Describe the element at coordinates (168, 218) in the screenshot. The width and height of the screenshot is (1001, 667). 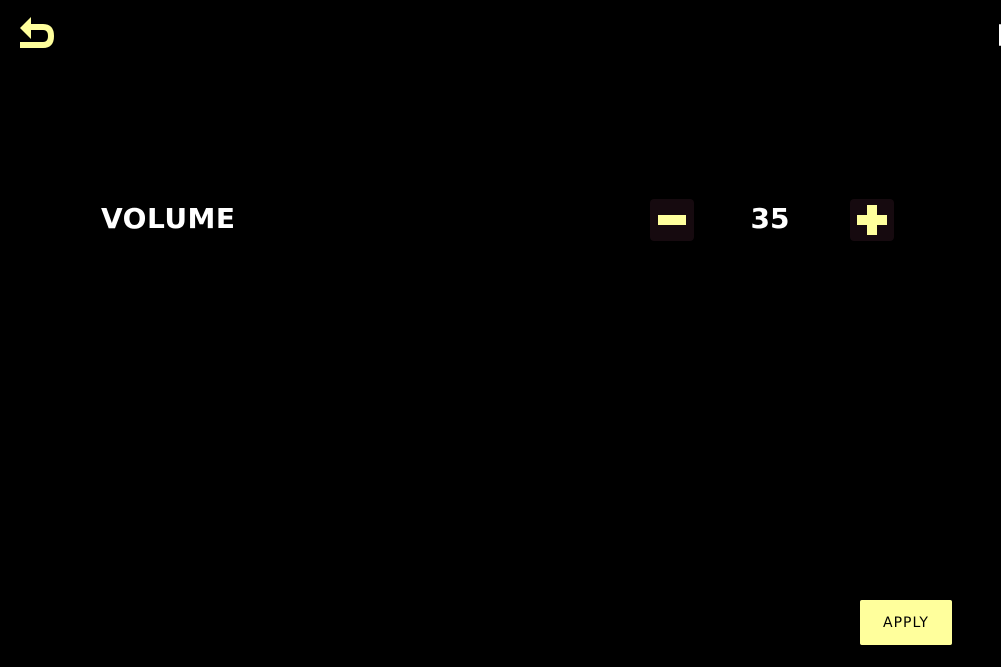
I see `volume-label: VOLUME` at that location.